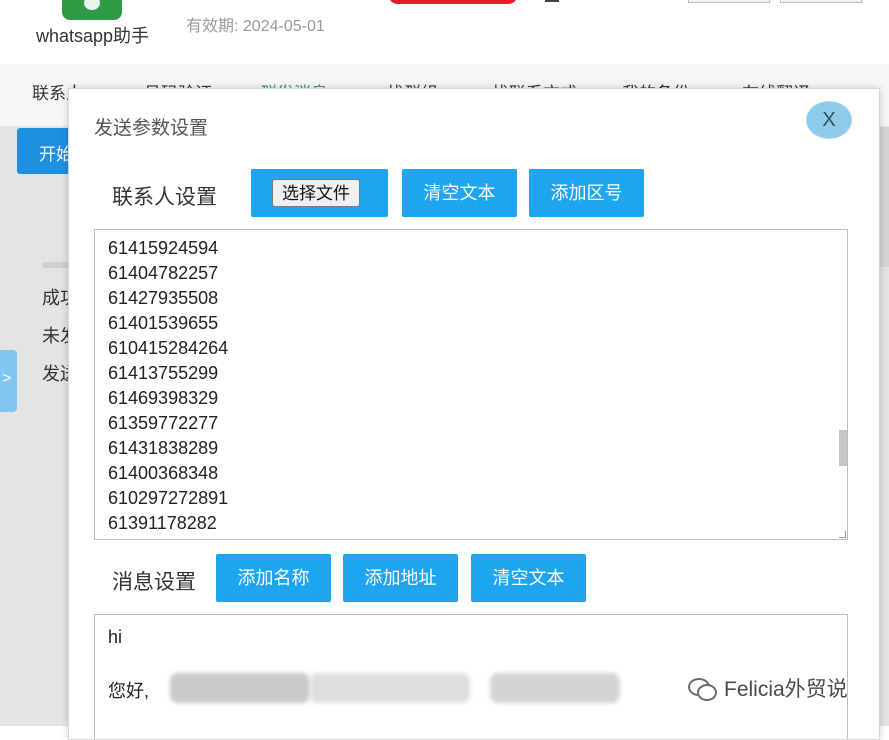 The height and width of the screenshot is (740, 889). Describe the element at coordinates (151, 128) in the screenshot. I see `modal-title: 发送参数设置` at that location.